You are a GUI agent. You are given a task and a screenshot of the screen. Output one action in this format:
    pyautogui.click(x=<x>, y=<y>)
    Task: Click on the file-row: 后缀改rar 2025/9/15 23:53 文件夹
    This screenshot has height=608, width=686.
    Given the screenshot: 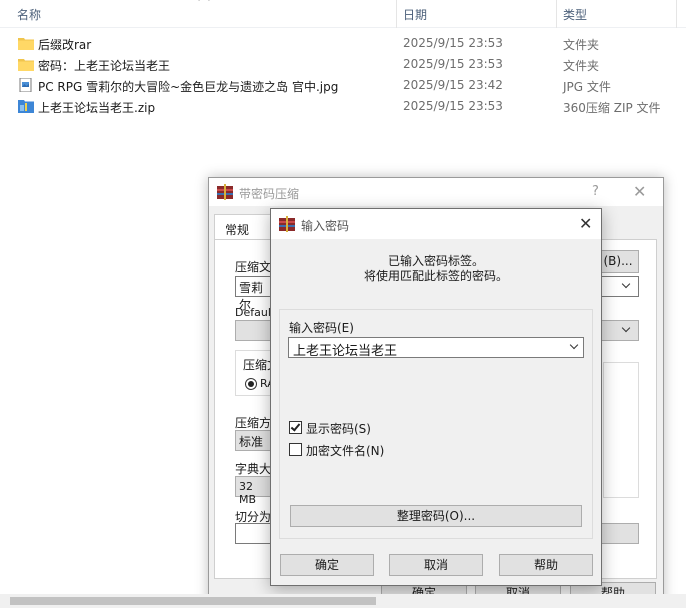 What is the action you would take?
    pyautogui.click(x=343, y=43)
    